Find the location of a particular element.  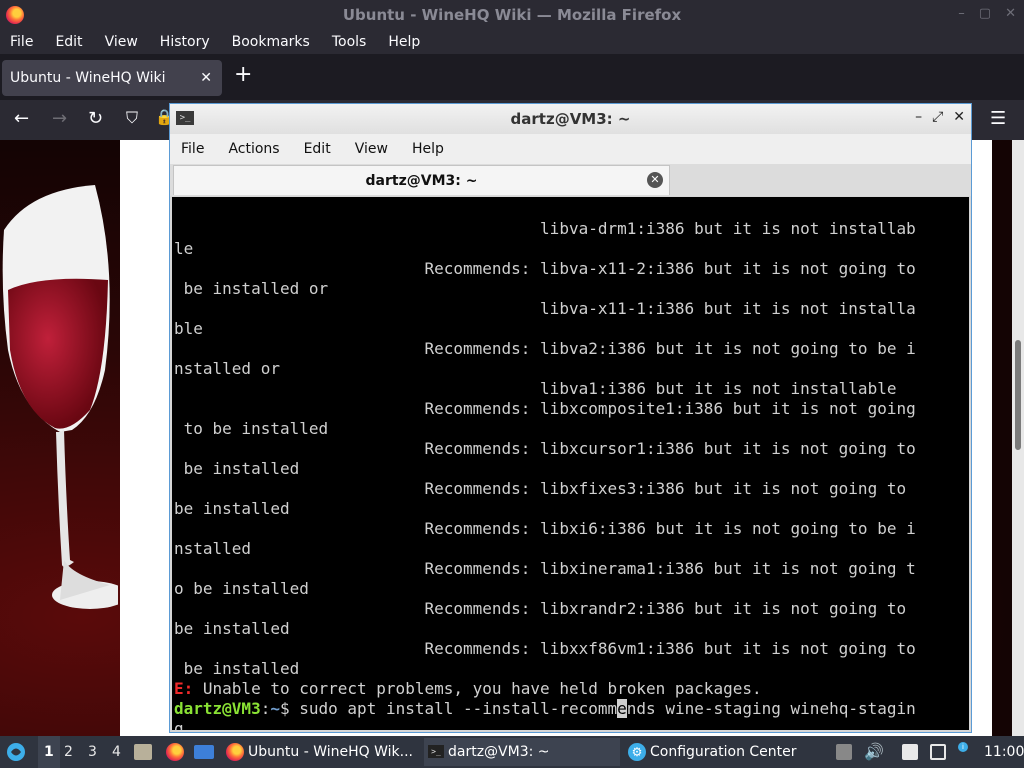

error-prefix: E: is located at coordinates (184, 688).